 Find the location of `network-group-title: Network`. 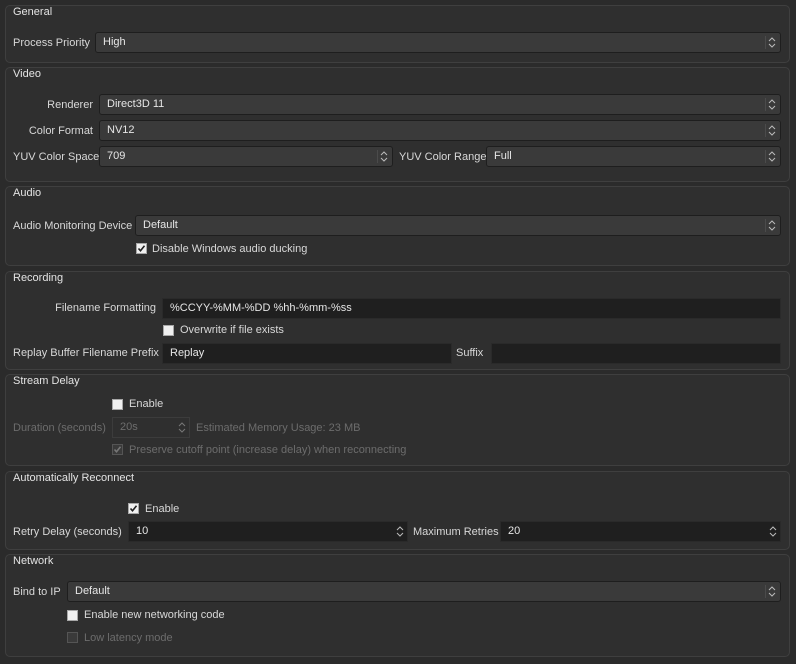

network-group-title: Network is located at coordinates (33, 561).